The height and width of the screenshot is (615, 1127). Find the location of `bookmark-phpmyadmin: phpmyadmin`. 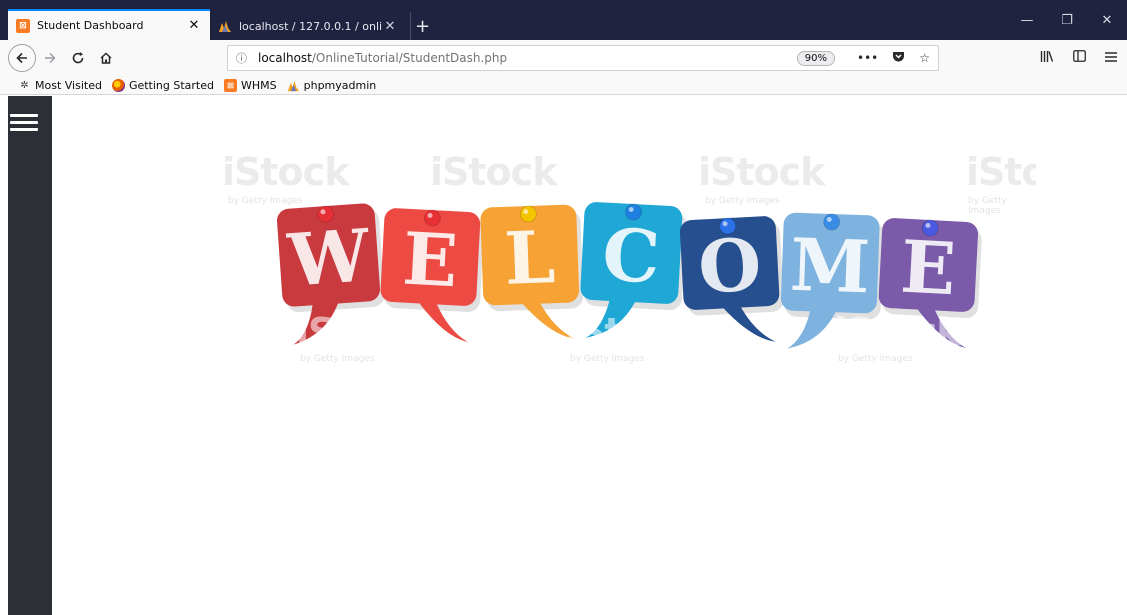

bookmark-phpmyadmin: phpmyadmin is located at coordinates (332, 85).